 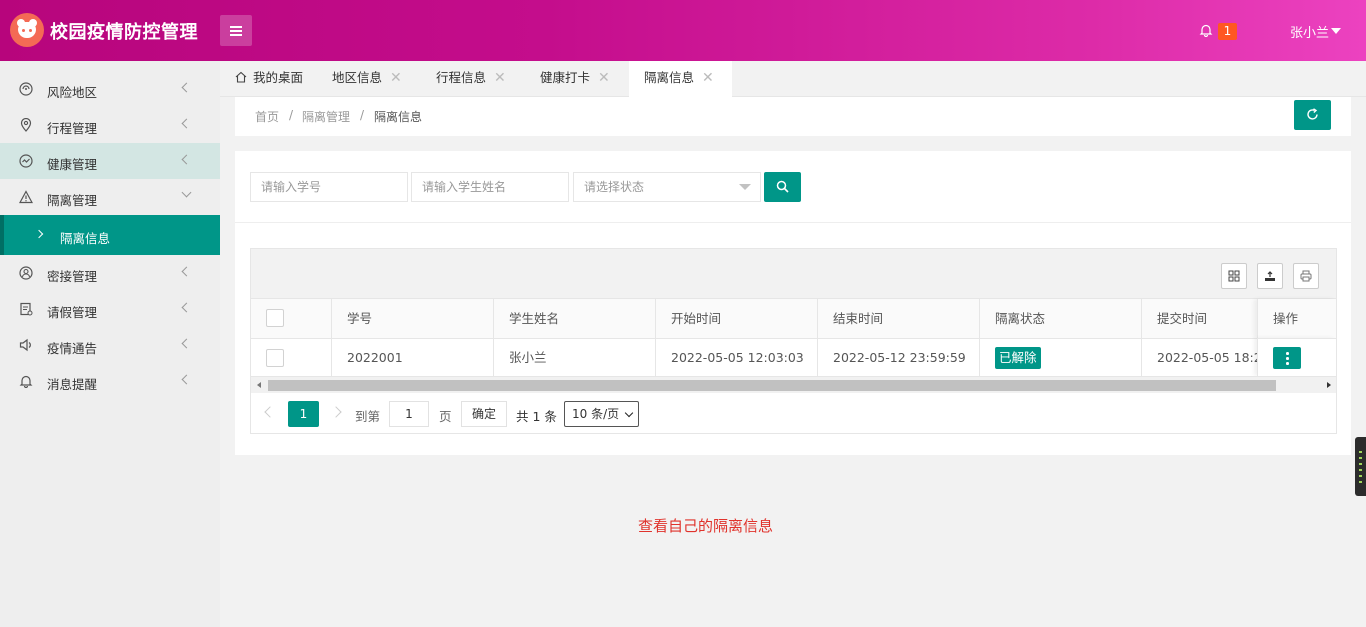 I want to click on table-cell: 2022001, so click(x=413, y=357).